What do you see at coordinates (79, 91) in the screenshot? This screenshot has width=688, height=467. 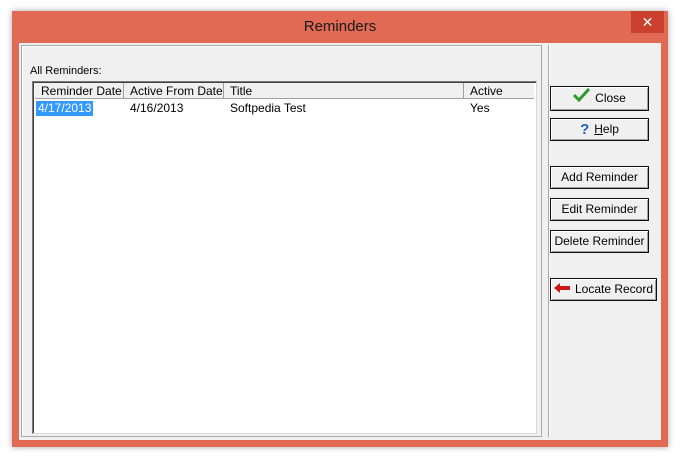 I see `column-header-reminder-date: Reminder Date` at bounding box center [79, 91].